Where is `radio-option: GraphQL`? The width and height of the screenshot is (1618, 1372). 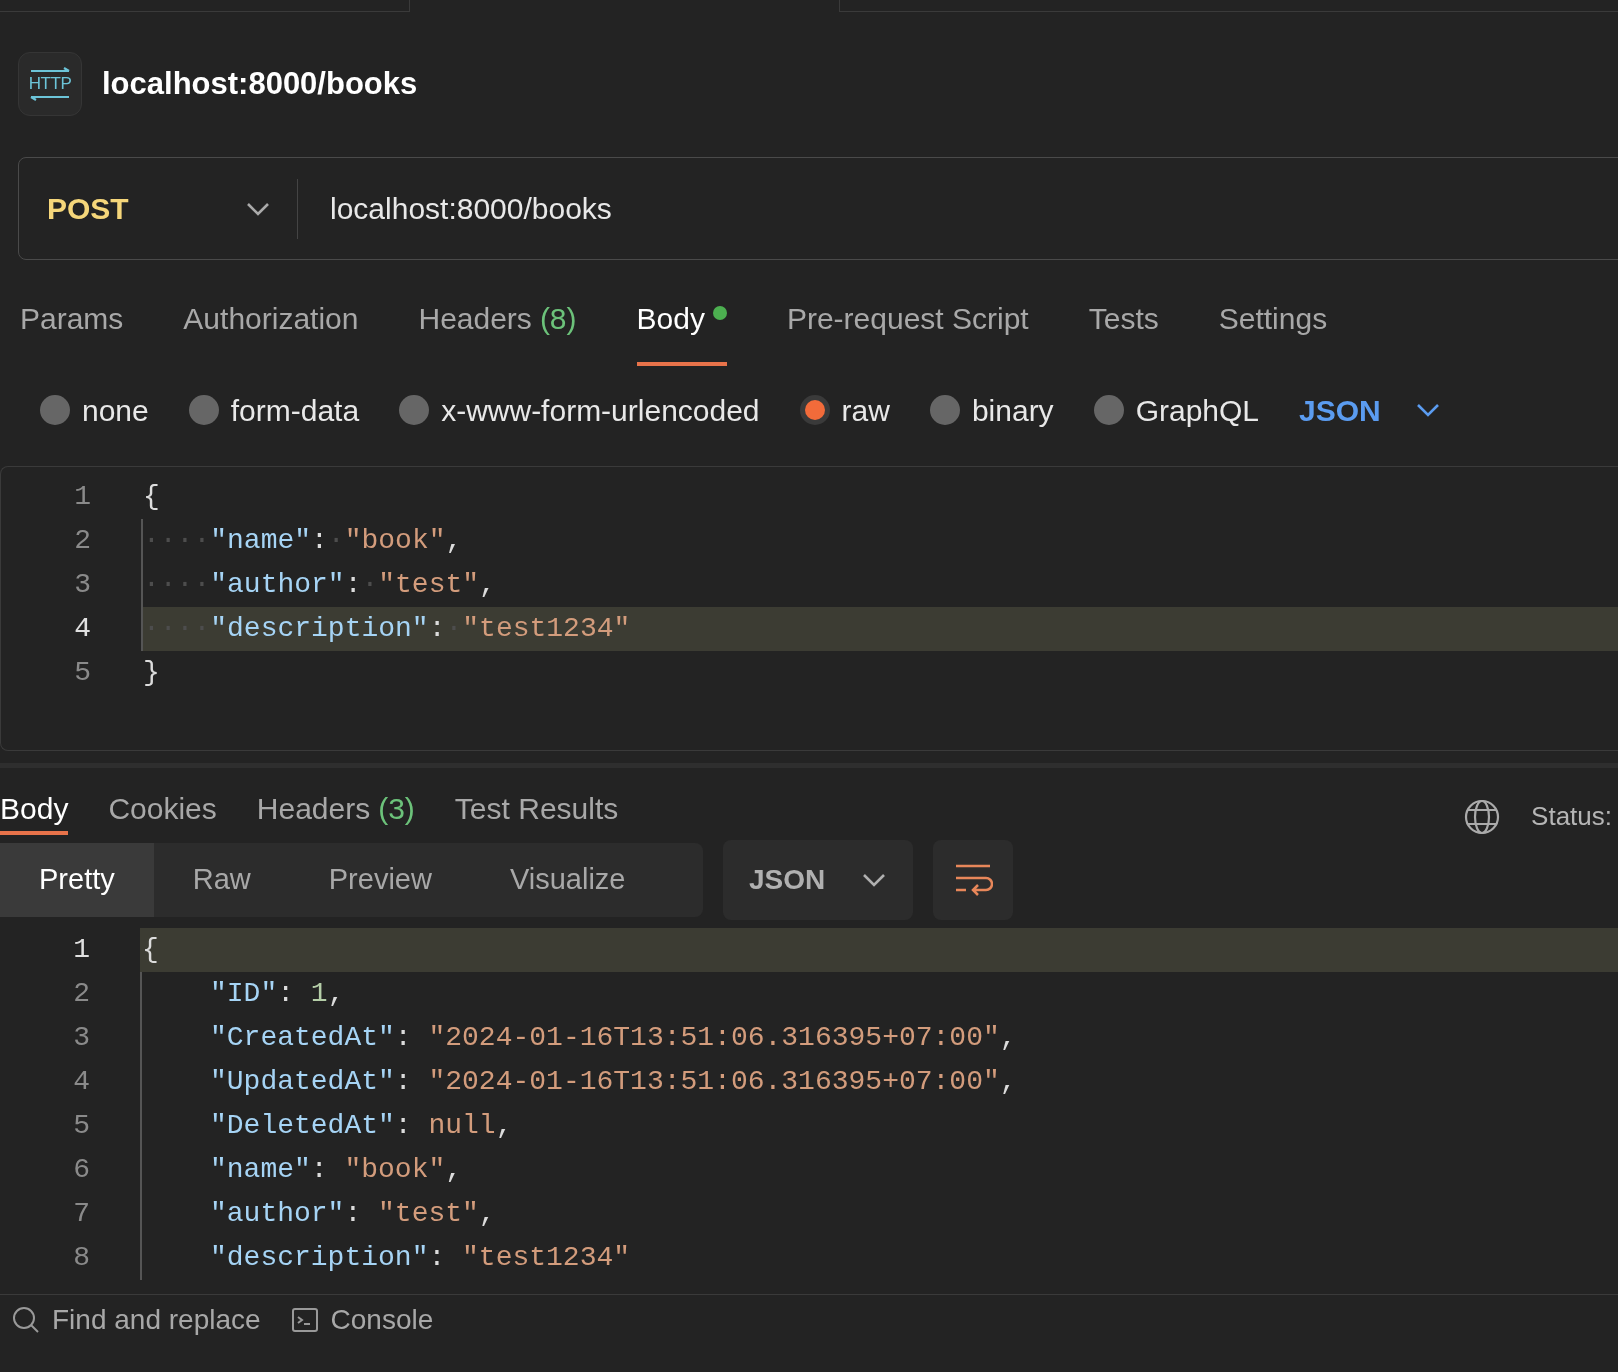
radio-option: GraphQL is located at coordinates (1176, 410).